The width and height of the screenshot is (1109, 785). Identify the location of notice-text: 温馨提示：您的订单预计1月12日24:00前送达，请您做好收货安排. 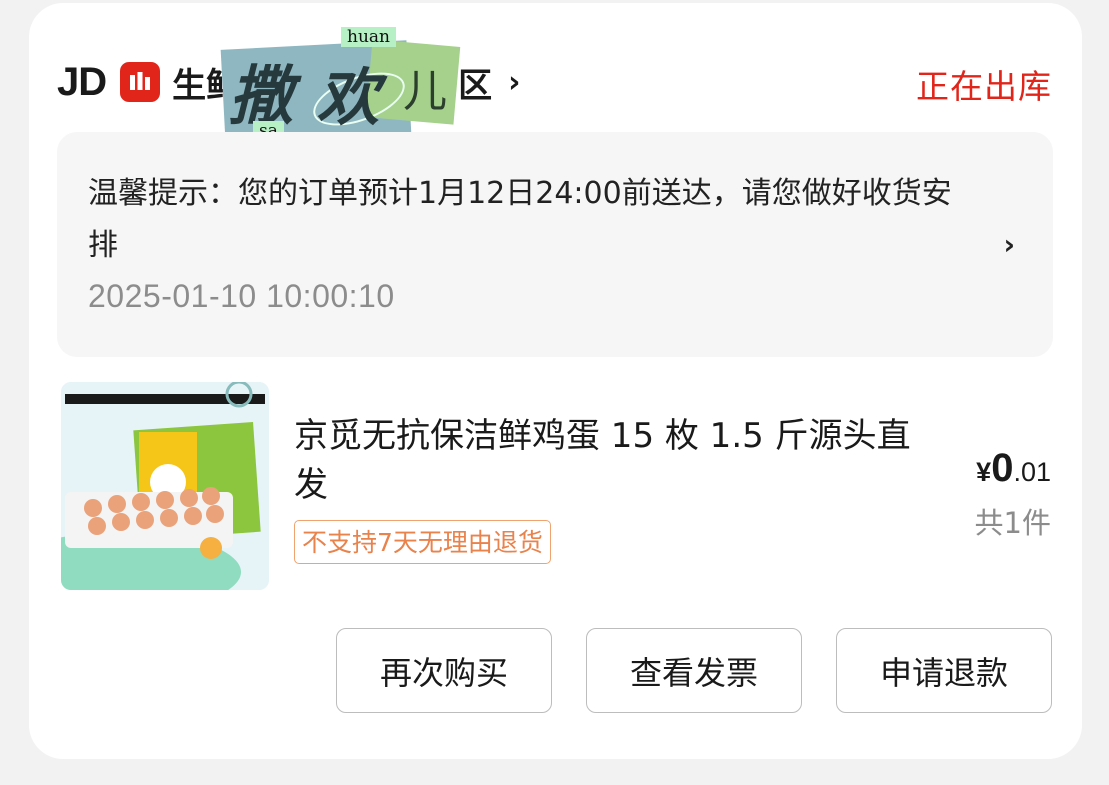
(520, 219).